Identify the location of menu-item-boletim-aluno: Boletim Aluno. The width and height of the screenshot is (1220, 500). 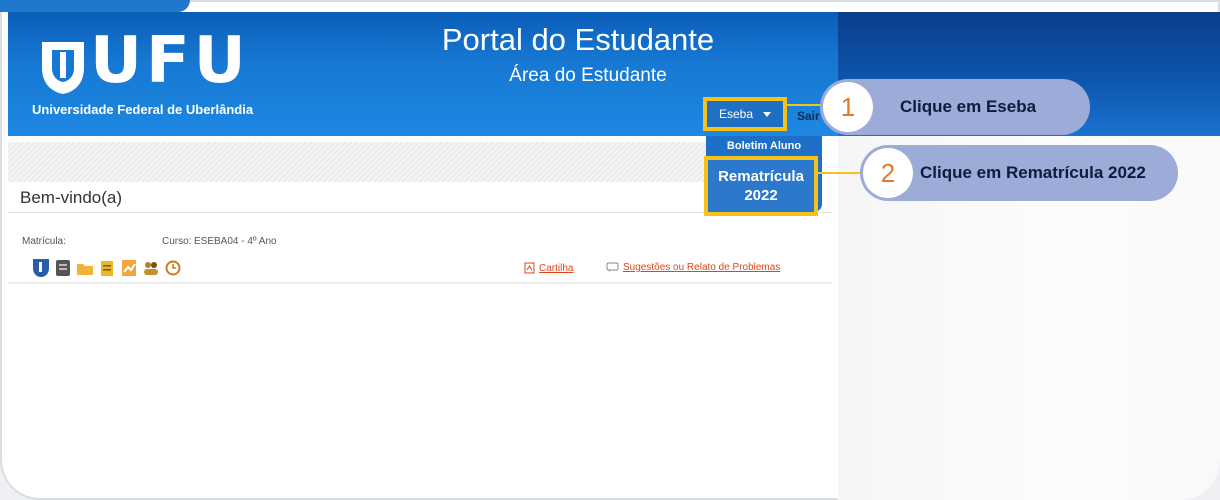
(764, 146).